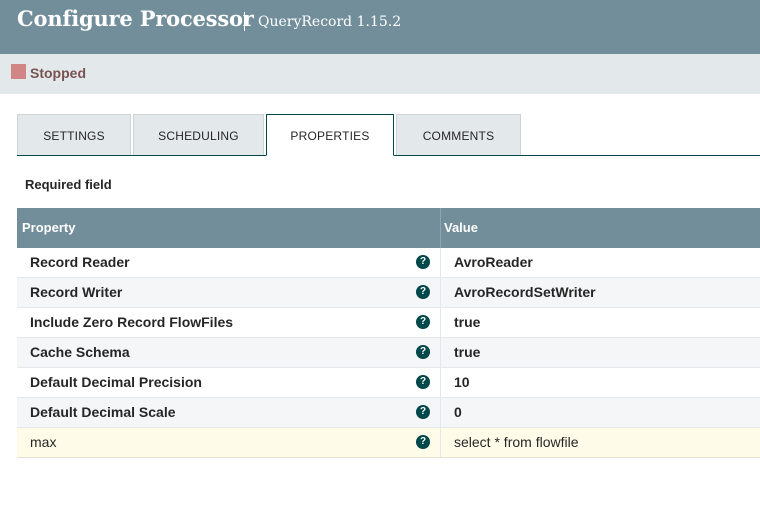  What do you see at coordinates (388, 383) in the screenshot?
I see `table-row: Default Decimal Precision? 10` at bounding box center [388, 383].